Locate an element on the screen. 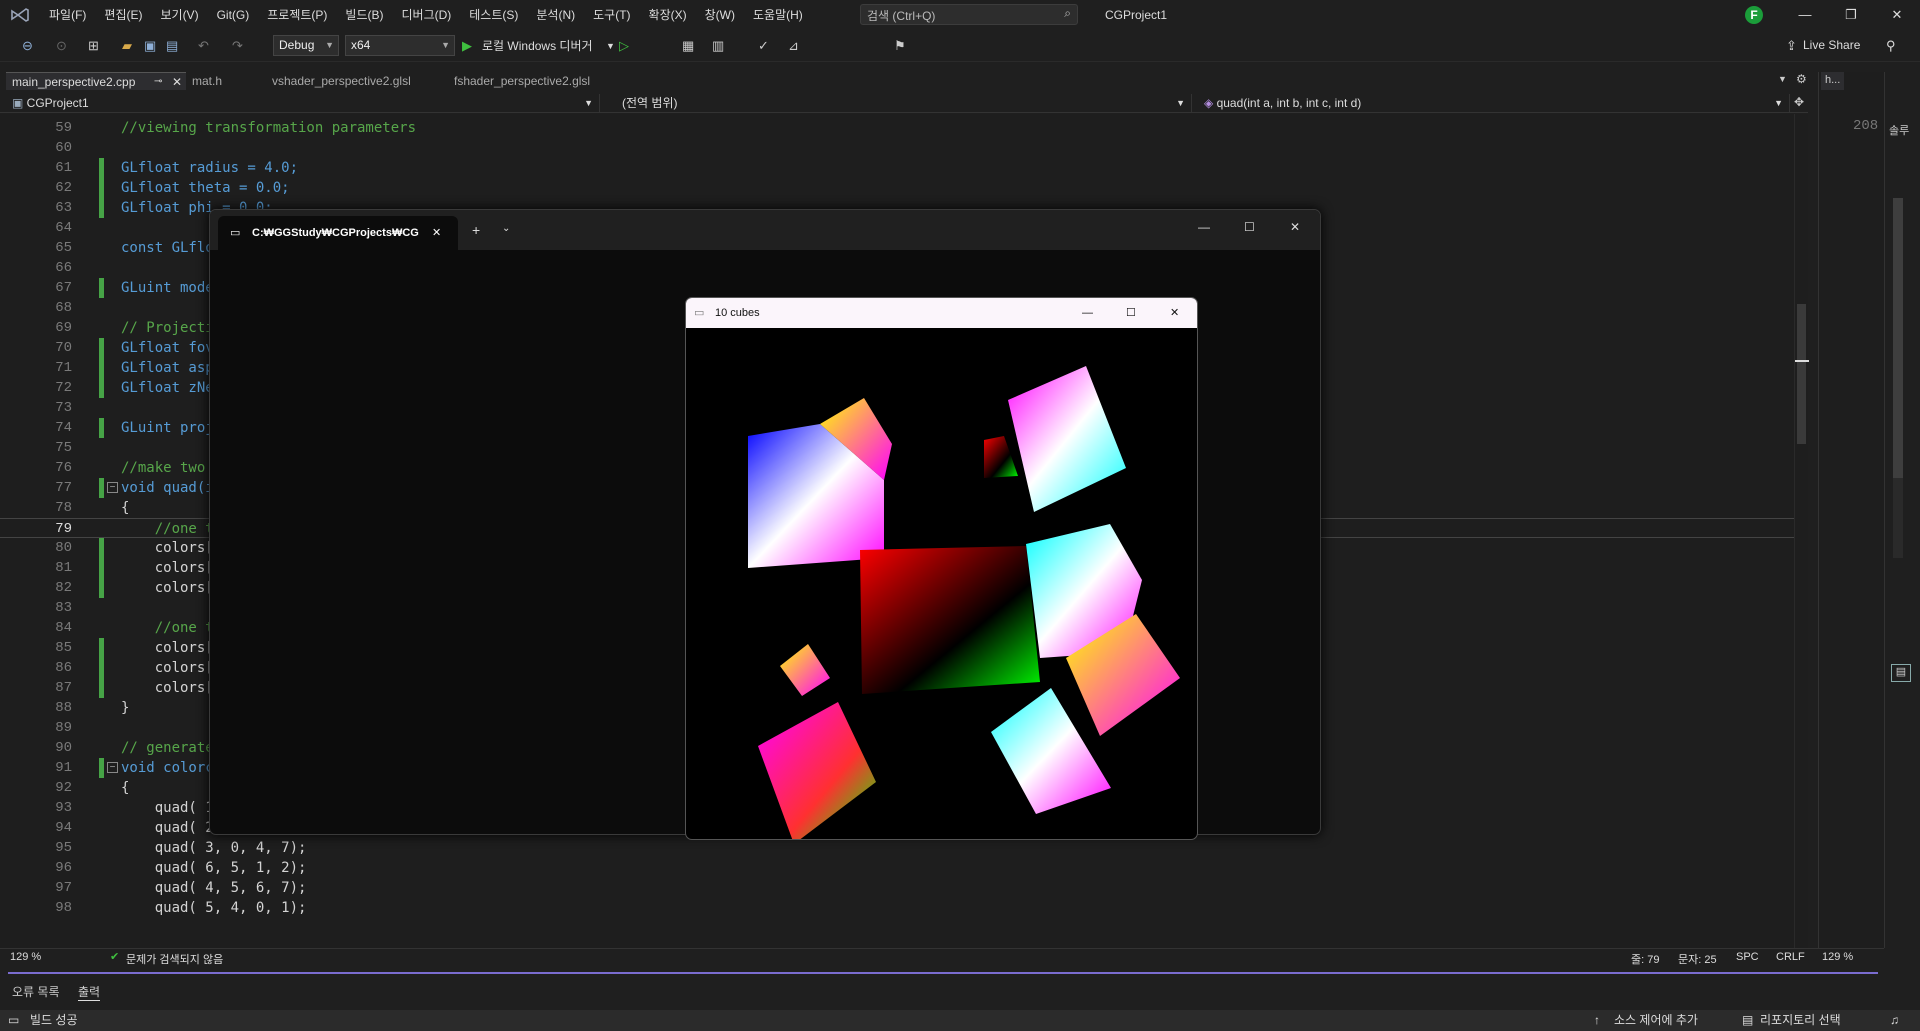 The width and height of the screenshot is (1920, 1031). line-number: 88 is located at coordinates (63, 708).